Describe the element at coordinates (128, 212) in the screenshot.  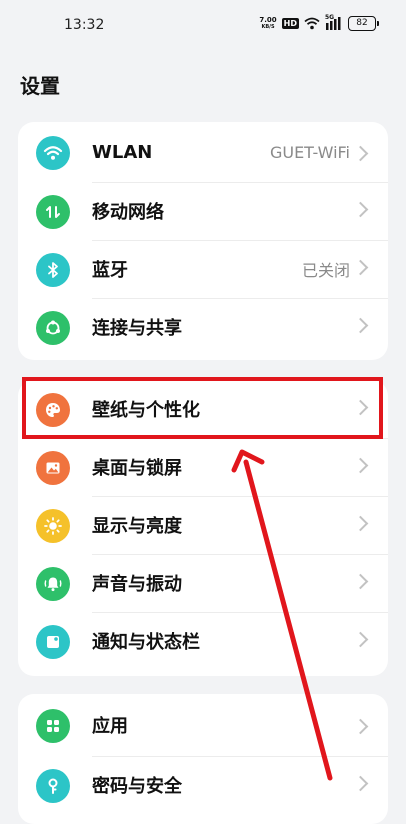
I see `settings-item-label: 移动网络` at that location.